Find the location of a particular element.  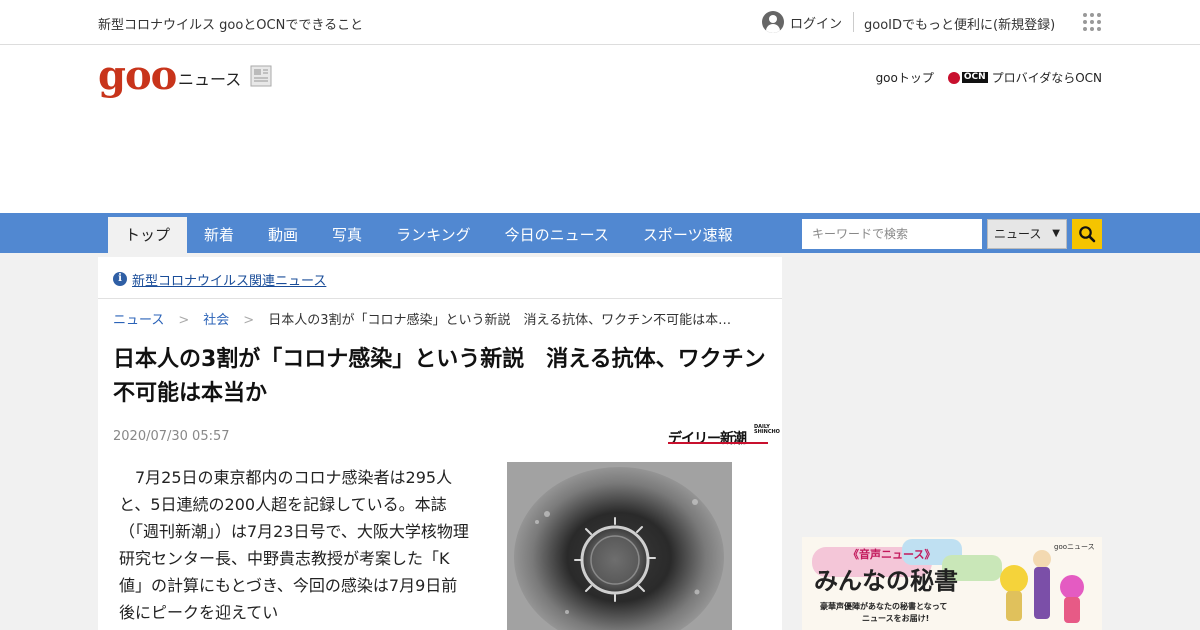

covid-news-link: 新型コロナウイルス関連ニュース is located at coordinates (229, 279).